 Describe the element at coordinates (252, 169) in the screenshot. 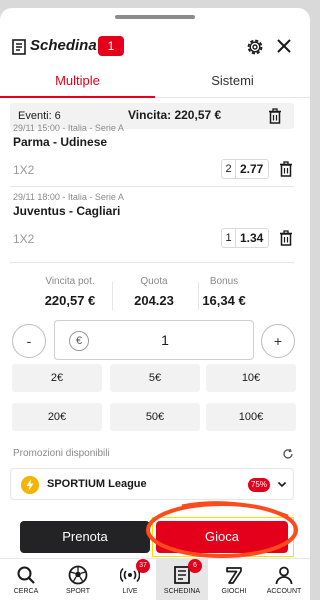

I see `bet-odd: 2.77` at that location.